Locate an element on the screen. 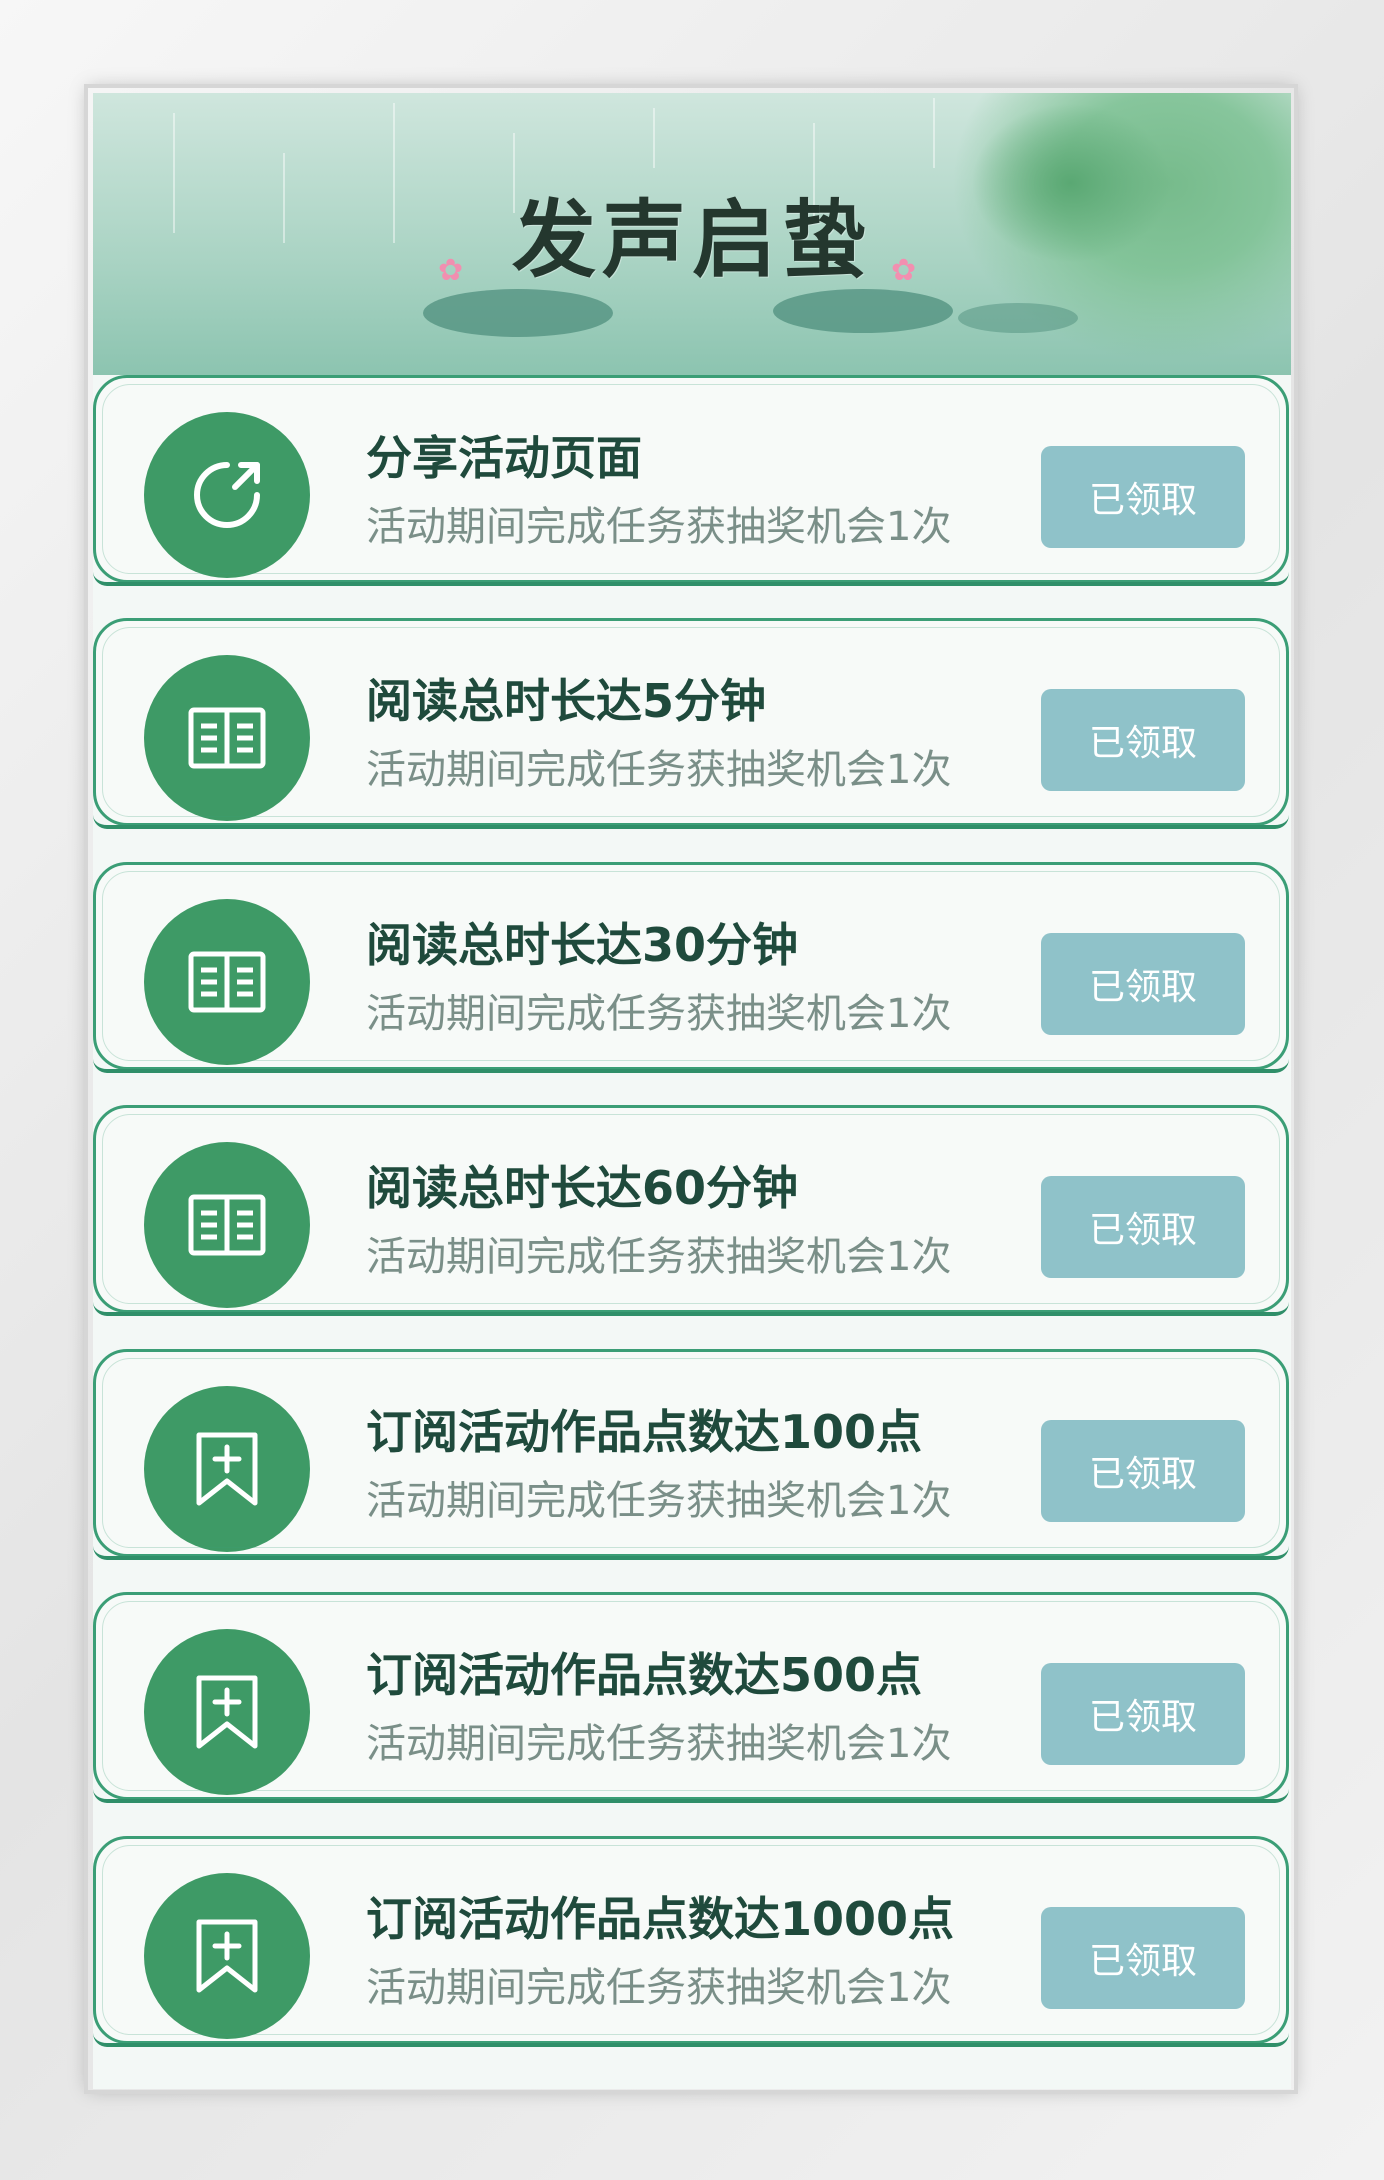 The width and height of the screenshot is (1384, 2180). task-card: 订阅活动作品点数达1000点 活动期间完成任务获抽奖机会1次 已领取 is located at coordinates (691, 1941).